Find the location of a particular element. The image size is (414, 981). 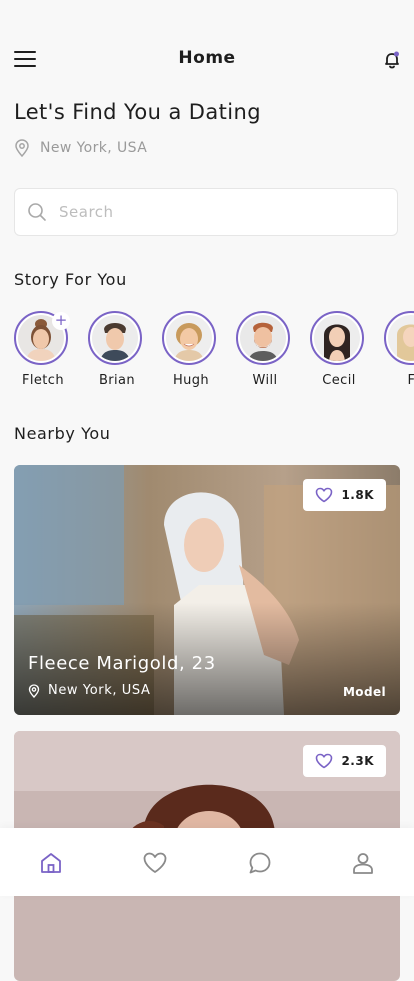

like-count: 2.3K is located at coordinates (357, 761).